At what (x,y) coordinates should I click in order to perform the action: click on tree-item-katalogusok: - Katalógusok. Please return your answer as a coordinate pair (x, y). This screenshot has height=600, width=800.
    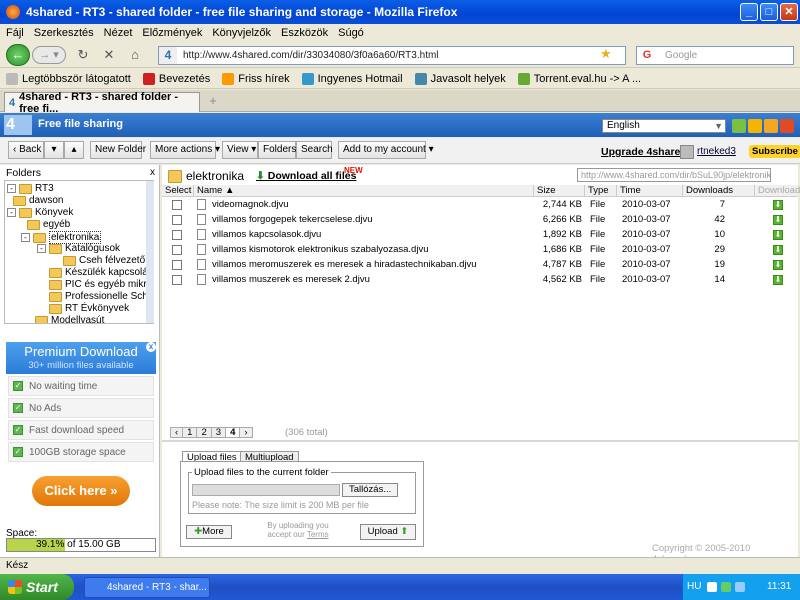
    Looking at the image, I should click on (78, 248).